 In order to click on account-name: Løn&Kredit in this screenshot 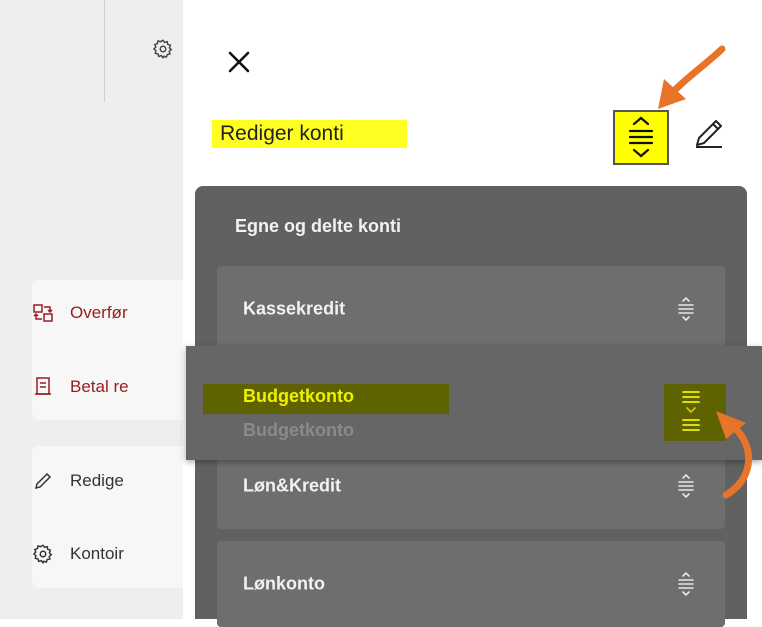, I will do `click(292, 485)`.